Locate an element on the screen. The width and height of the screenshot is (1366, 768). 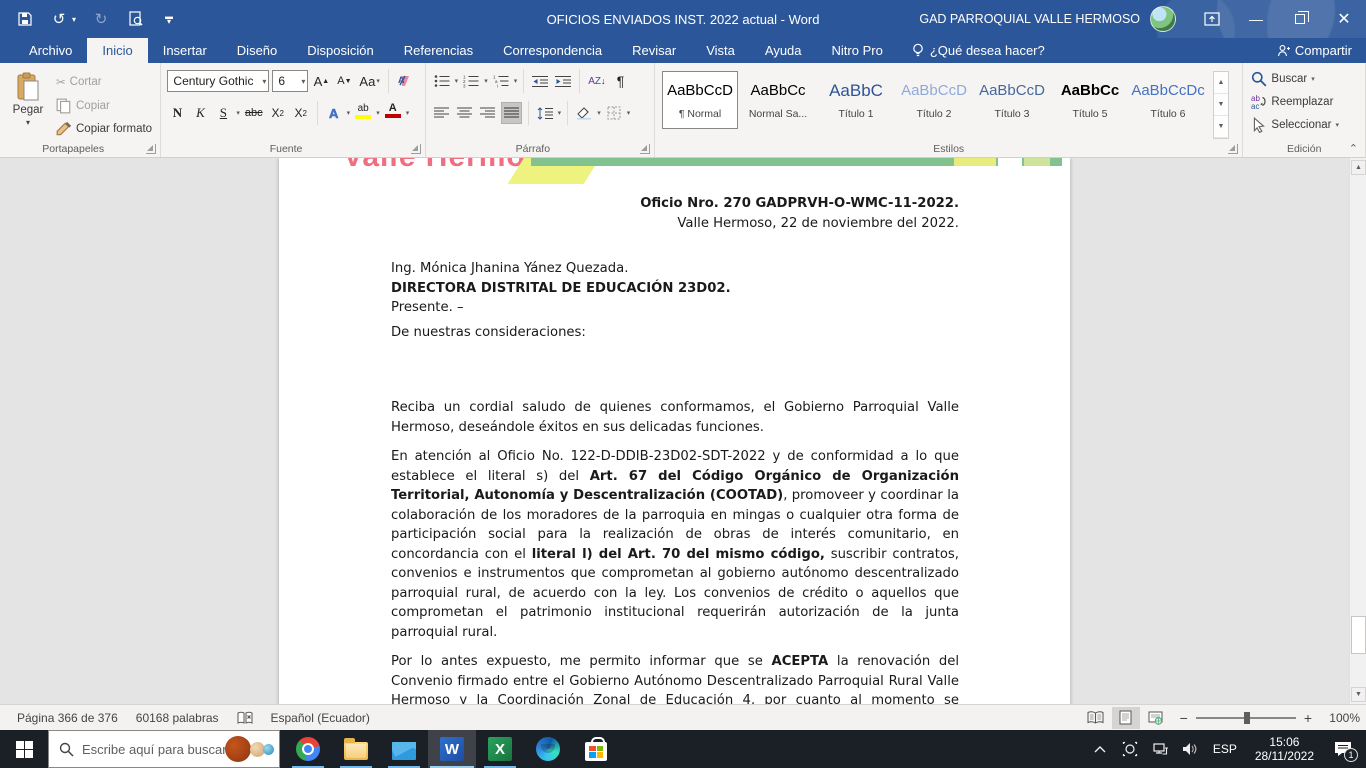
tab-archivo: Archivo is located at coordinates (50, 50).